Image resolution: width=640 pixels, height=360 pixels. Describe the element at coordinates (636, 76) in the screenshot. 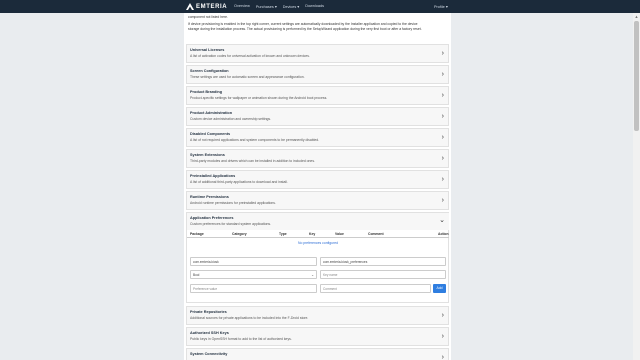

I see `scrollbar-thumb` at that location.